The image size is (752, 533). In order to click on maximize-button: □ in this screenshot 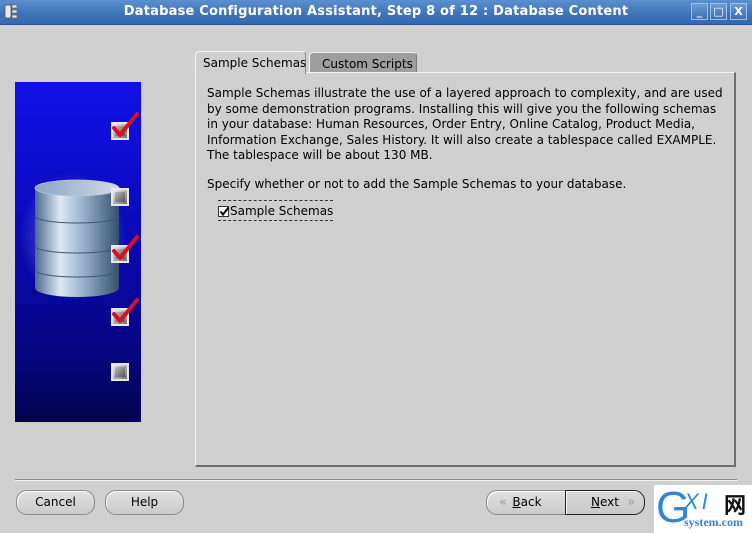, I will do `click(718, 11)`.